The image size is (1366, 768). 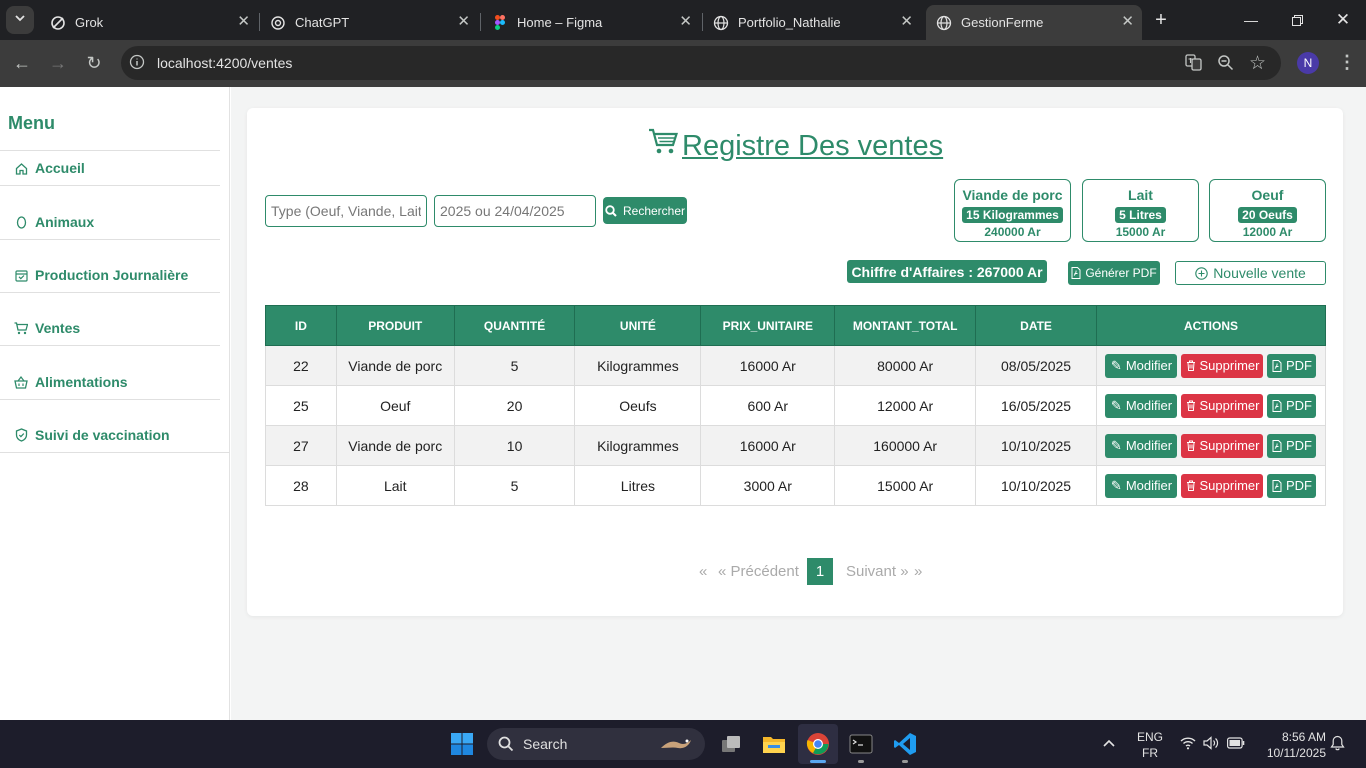 What do you see at coordinates (638, 325) in the screenshot?
I see `column-header: UNITÉ` at bounding box center [638, 325].